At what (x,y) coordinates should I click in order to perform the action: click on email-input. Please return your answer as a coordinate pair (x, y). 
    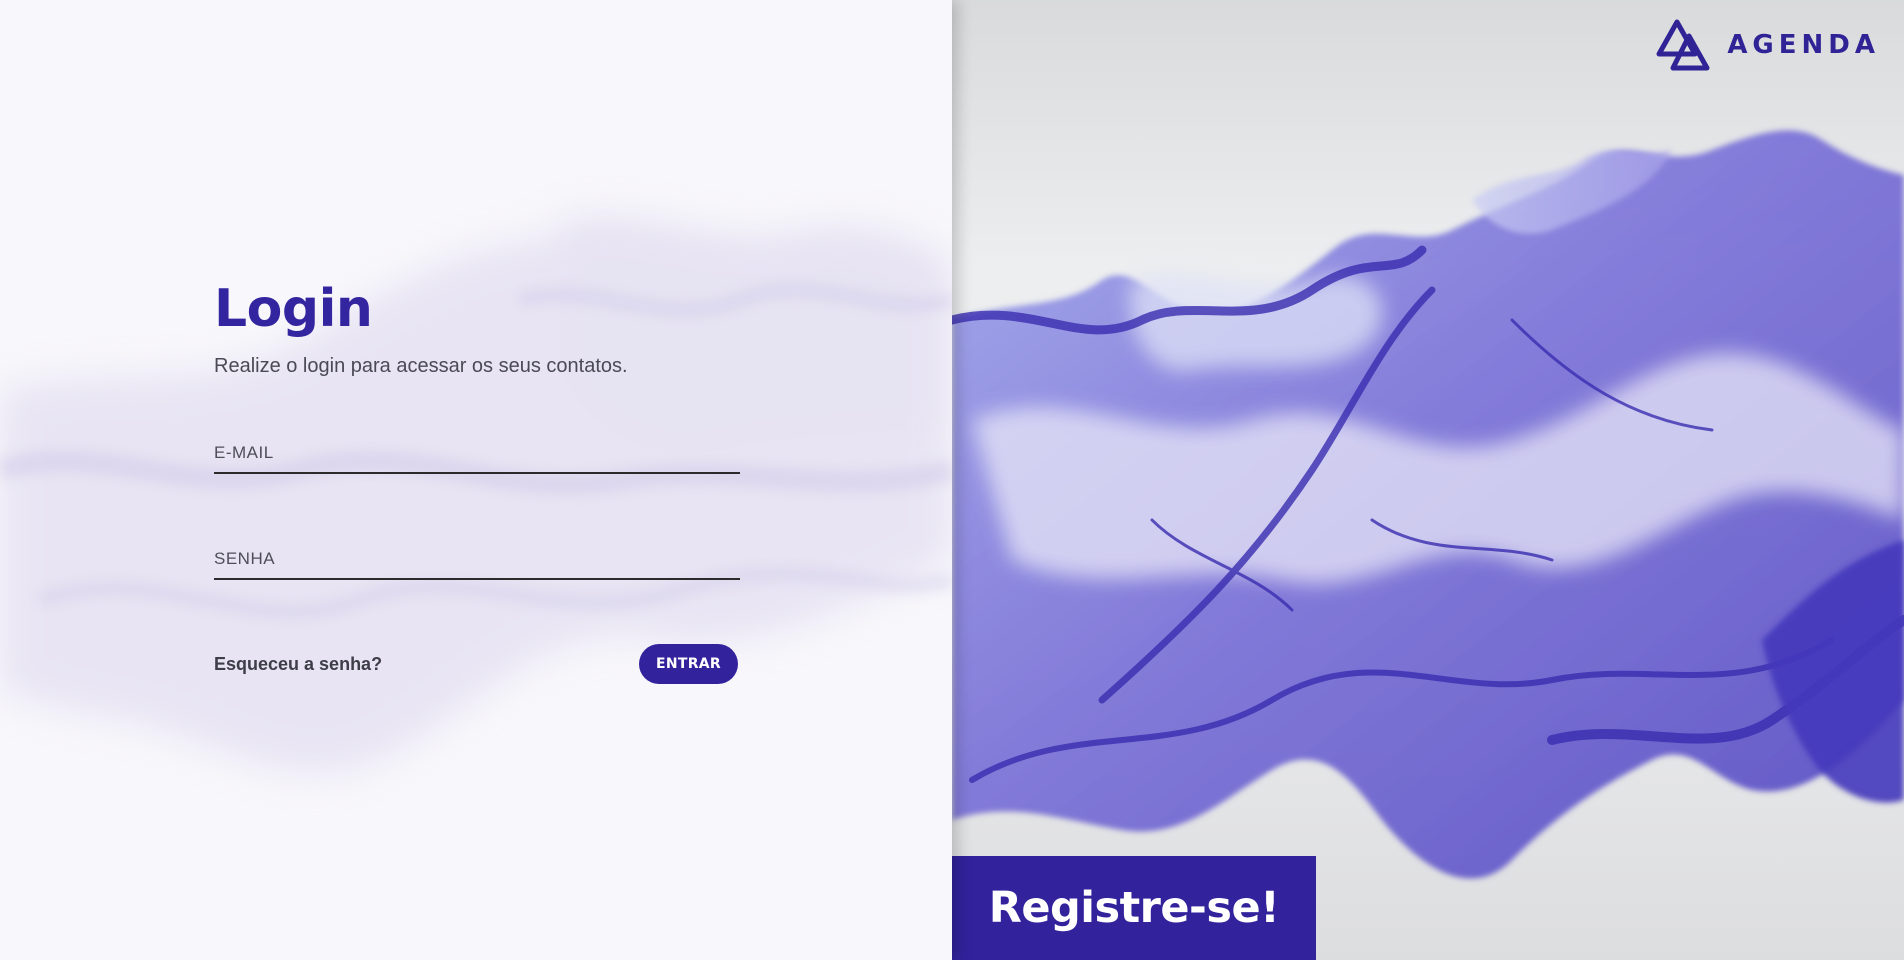
    Looking at the image, I should click on (477, 453).